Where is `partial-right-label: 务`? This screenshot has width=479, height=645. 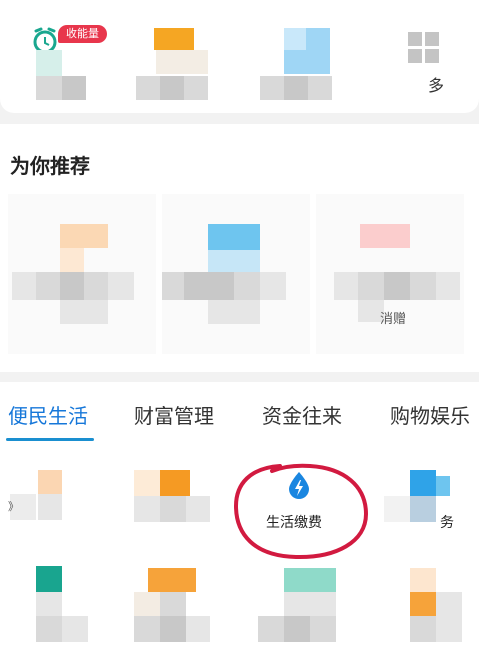 partial-right-label: 务 is located at coordinates (447, 523).